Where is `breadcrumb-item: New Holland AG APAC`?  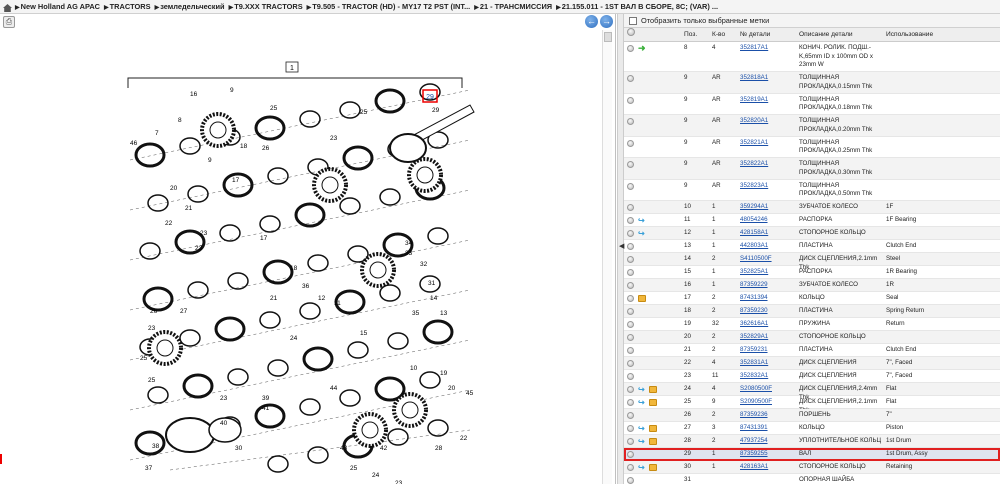 breadcrumb-item: New Holland AG APAC is located at coordinates (60, 6).